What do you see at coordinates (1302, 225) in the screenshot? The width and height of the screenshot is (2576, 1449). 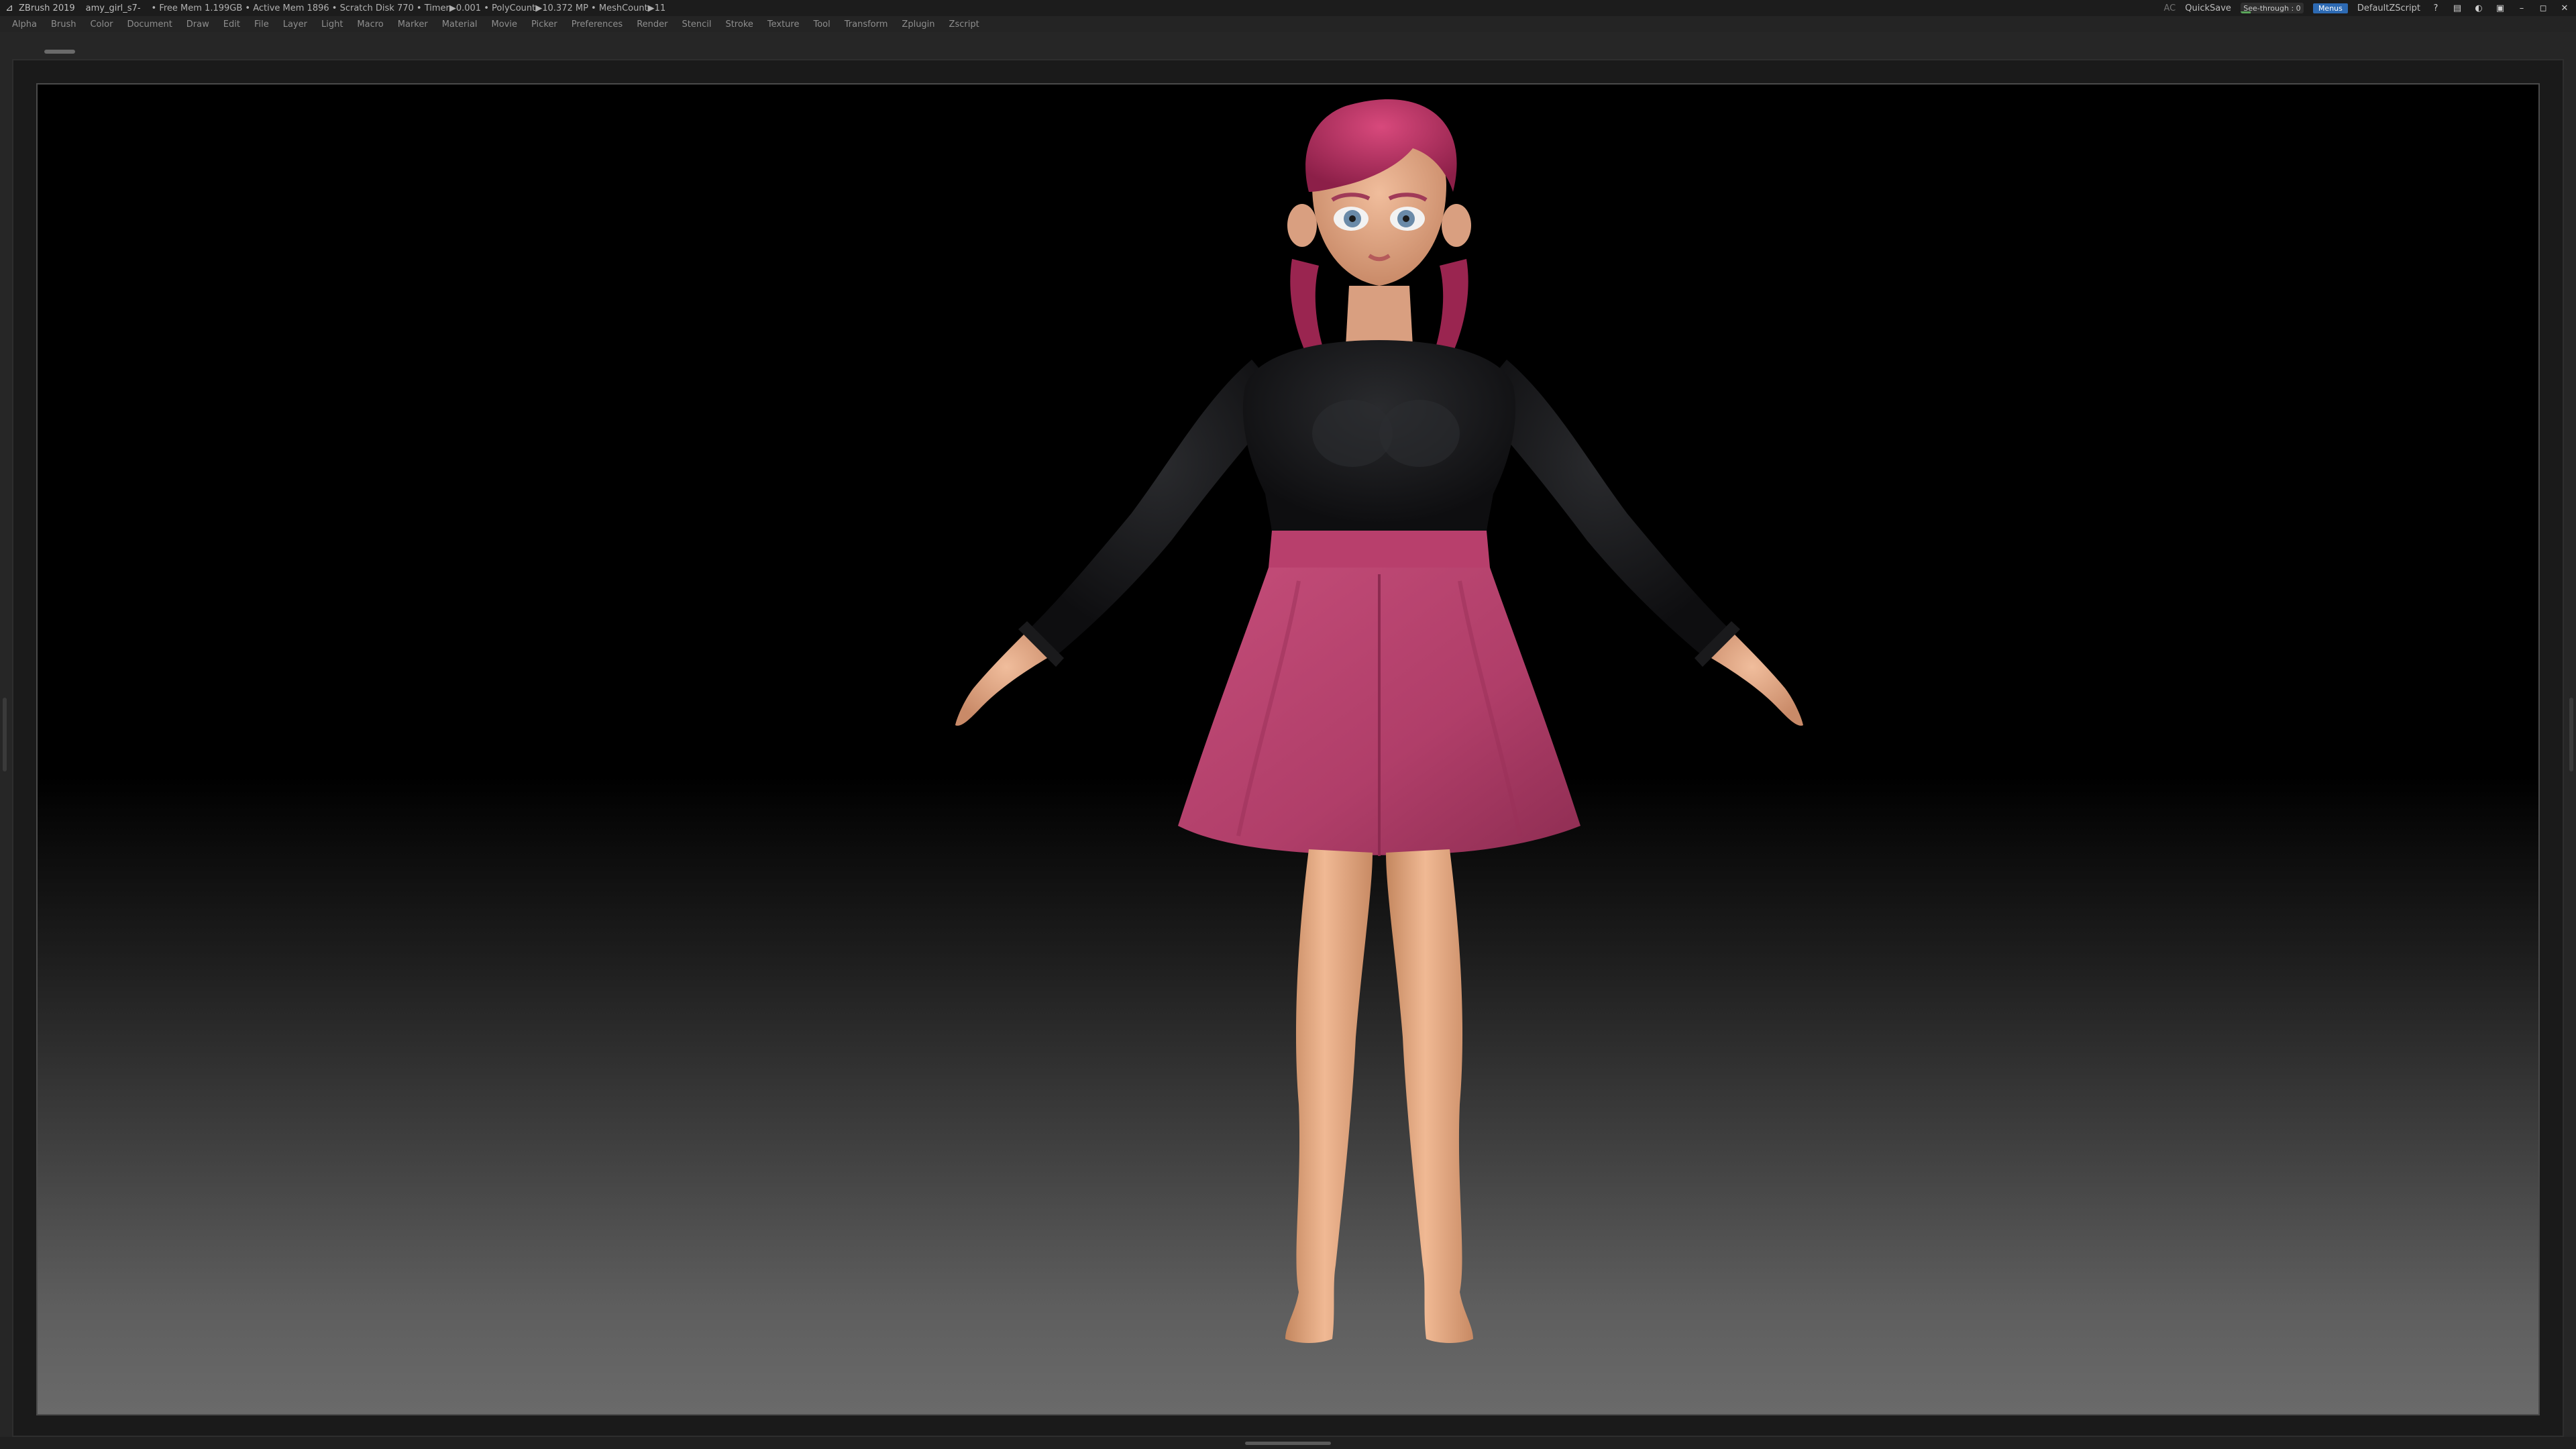 I see `left-ear` at bounding box center [1302, 225].